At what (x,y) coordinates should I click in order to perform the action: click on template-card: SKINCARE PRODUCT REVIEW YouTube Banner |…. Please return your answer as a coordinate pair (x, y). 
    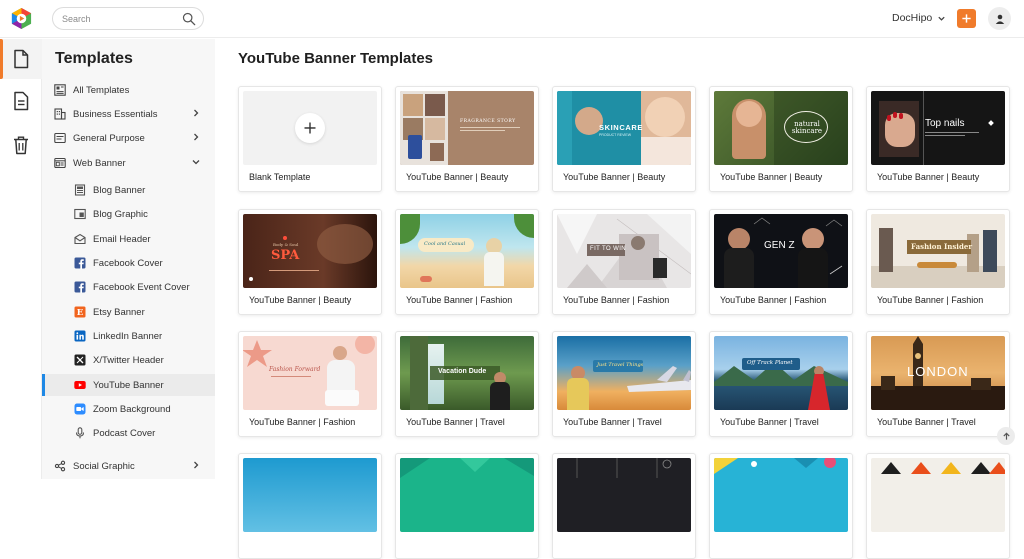
    Looking at the image, I should click on (624, 139).